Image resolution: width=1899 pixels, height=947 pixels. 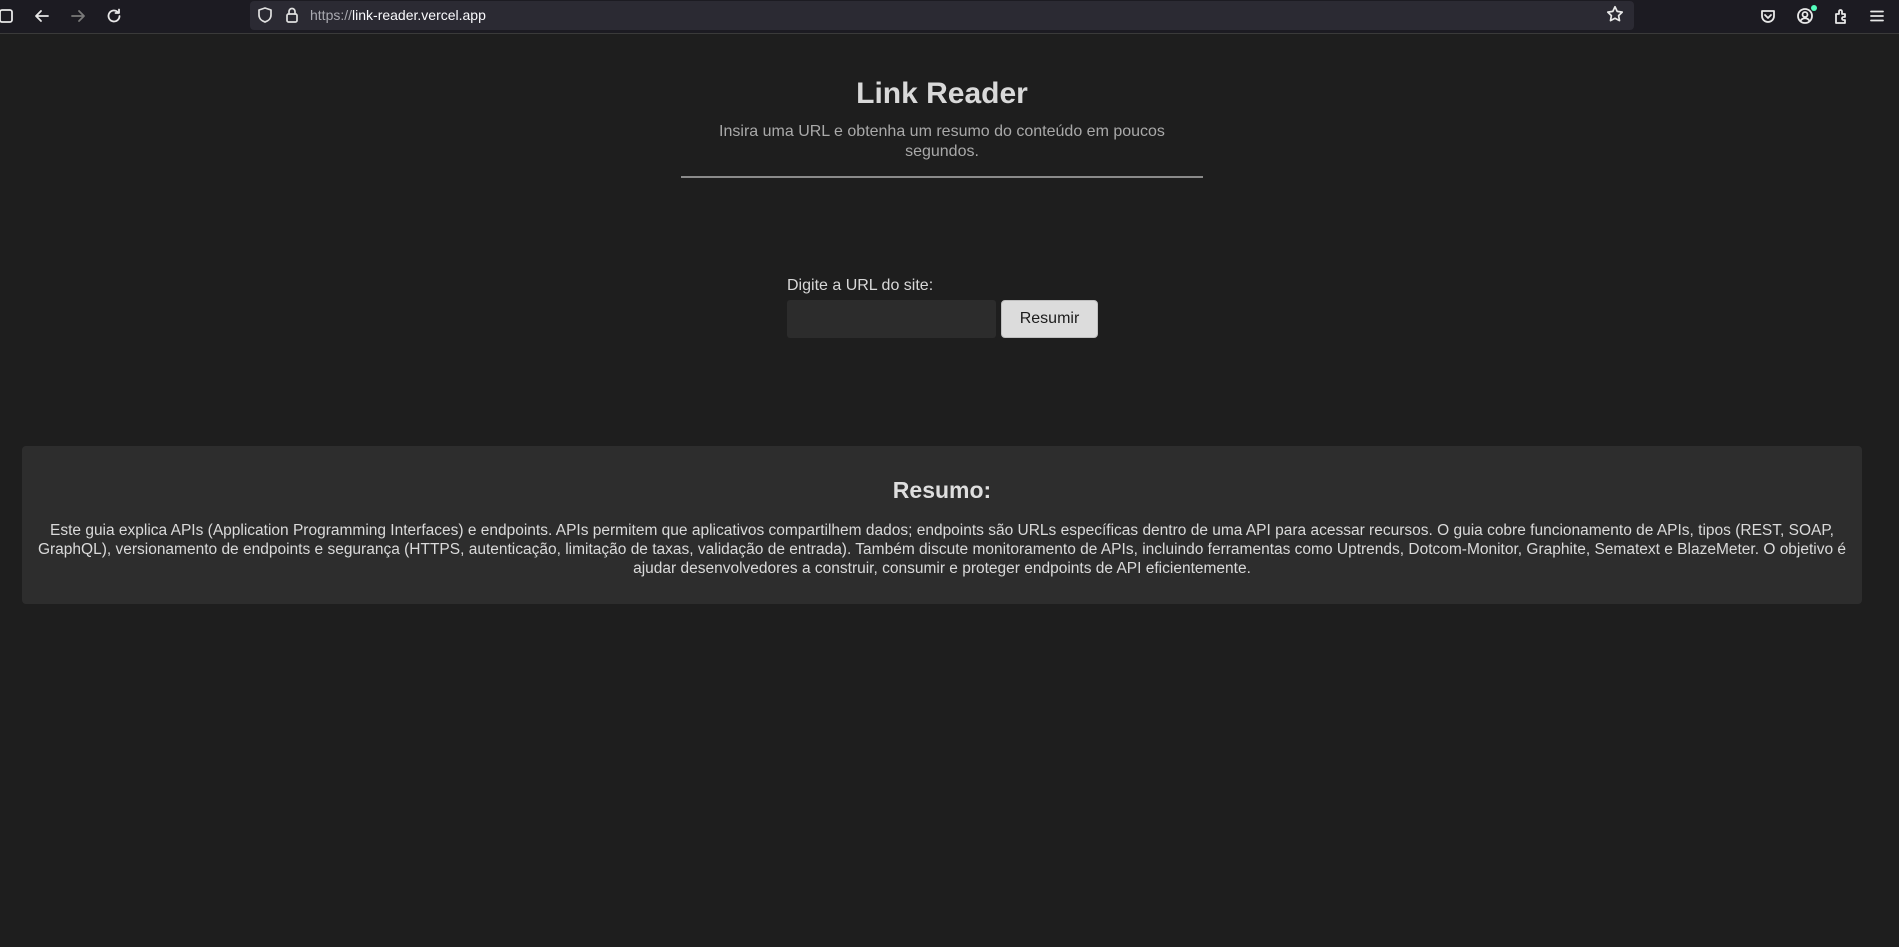 What do you see at coordinates (942, 93) in the screenshot?
I see `page-title: Link Reader` at bounding box center [942, 93].